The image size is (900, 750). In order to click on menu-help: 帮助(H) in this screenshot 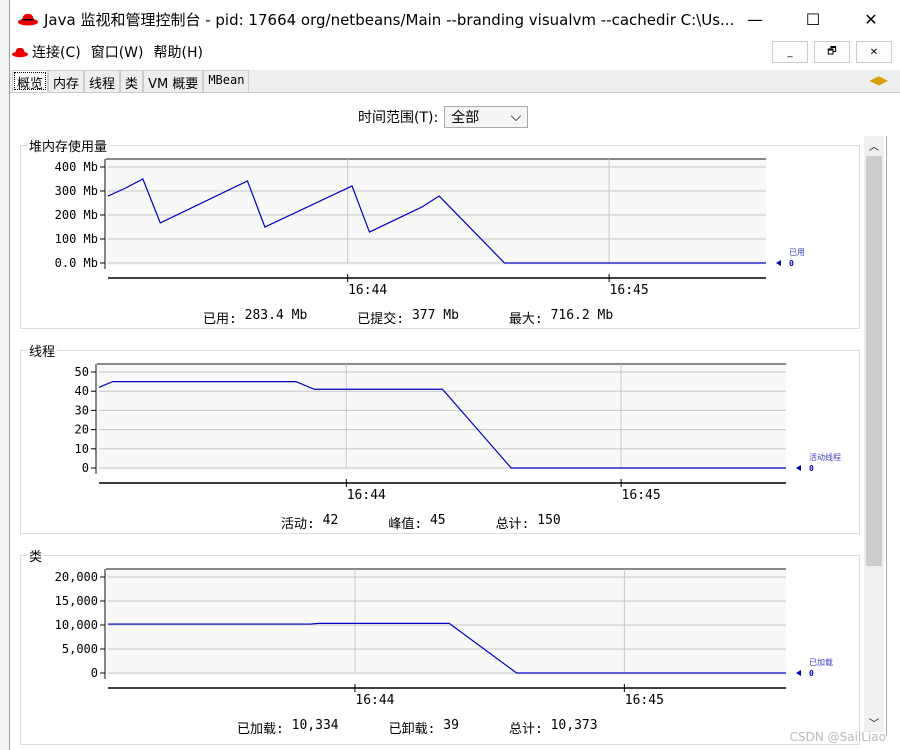, I will do `click(177, 52)`.